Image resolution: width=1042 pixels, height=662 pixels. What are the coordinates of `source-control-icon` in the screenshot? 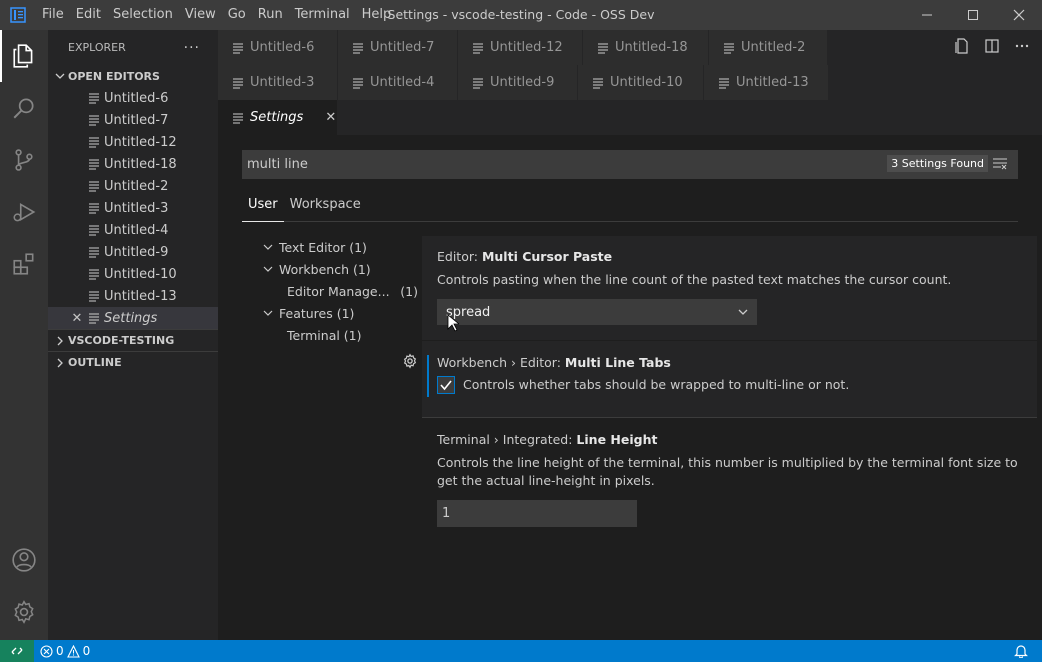 It's located at (24, 160).